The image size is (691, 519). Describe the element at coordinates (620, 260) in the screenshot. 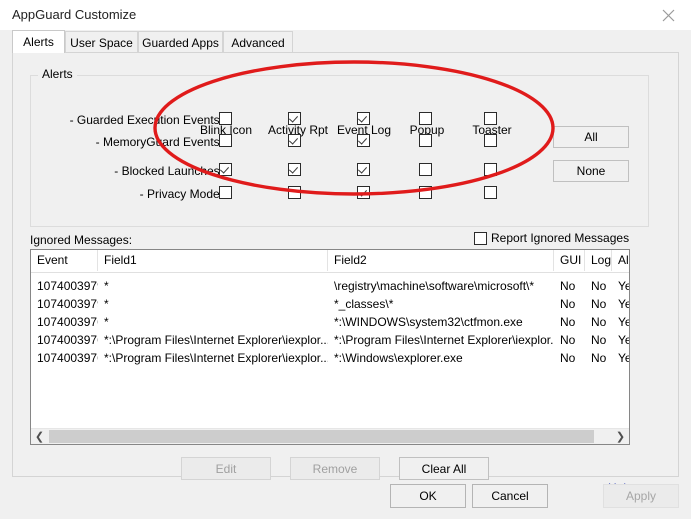

I see `list-column-al: Al` at that location.